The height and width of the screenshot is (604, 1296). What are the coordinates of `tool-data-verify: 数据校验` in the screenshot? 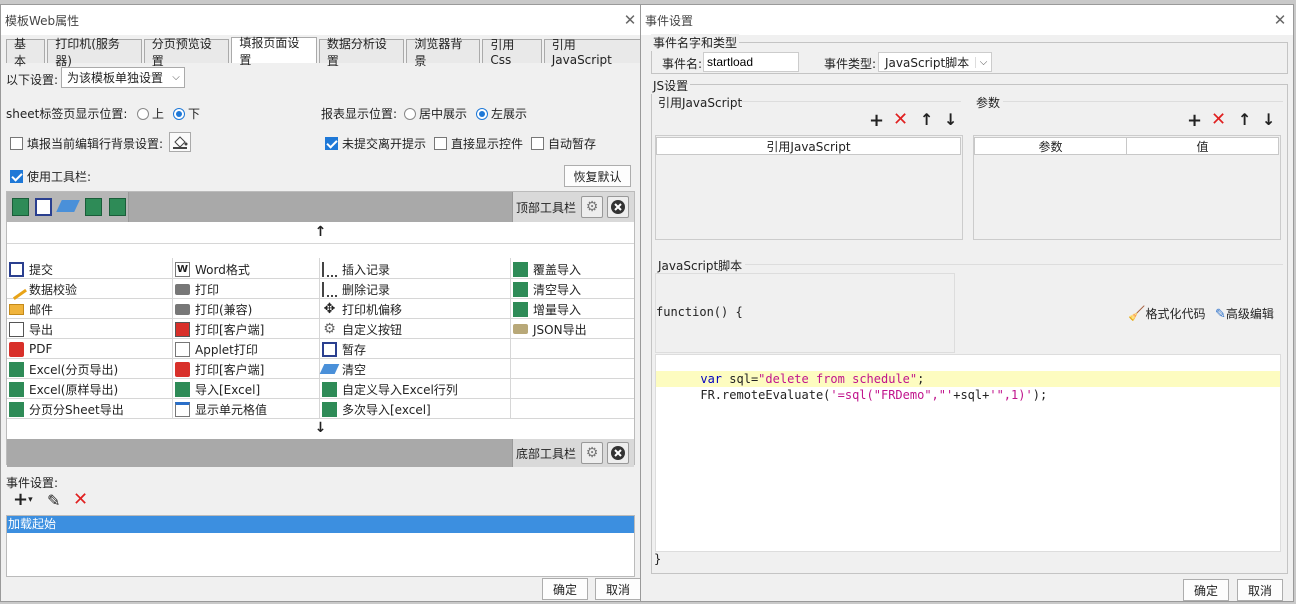 It's located at (41, 289).